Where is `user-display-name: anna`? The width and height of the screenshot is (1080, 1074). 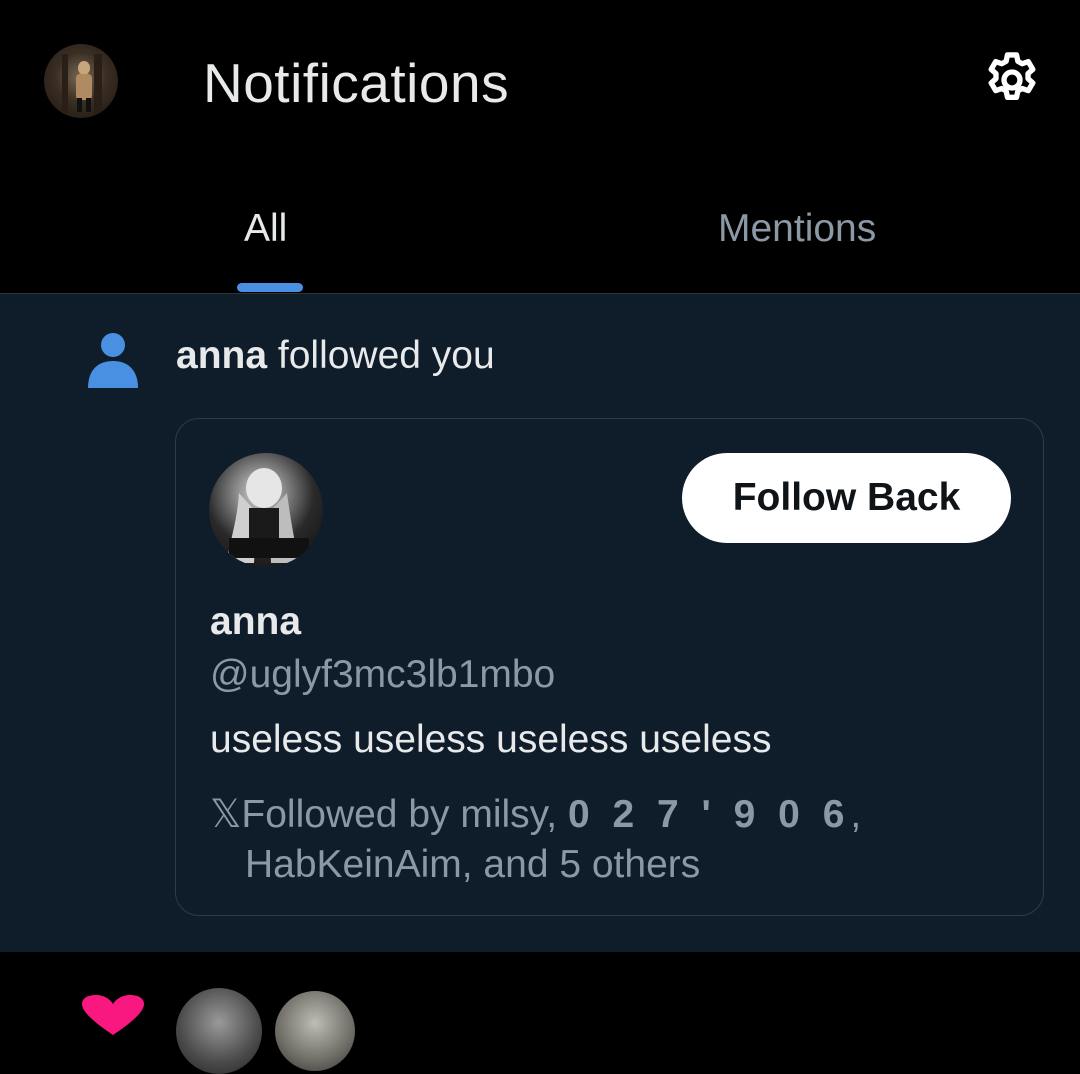
user-display-name: anna is located at coordinates (255, 622).